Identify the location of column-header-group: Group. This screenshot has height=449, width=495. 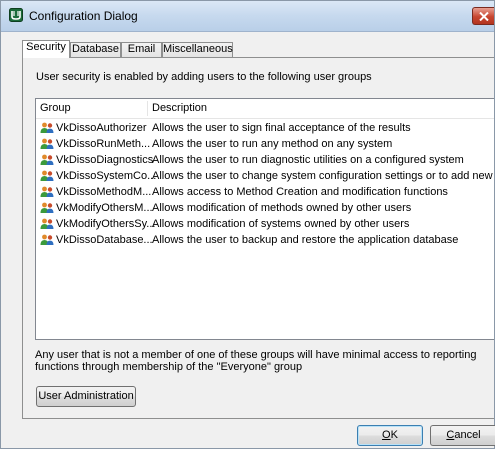
(55, 108).